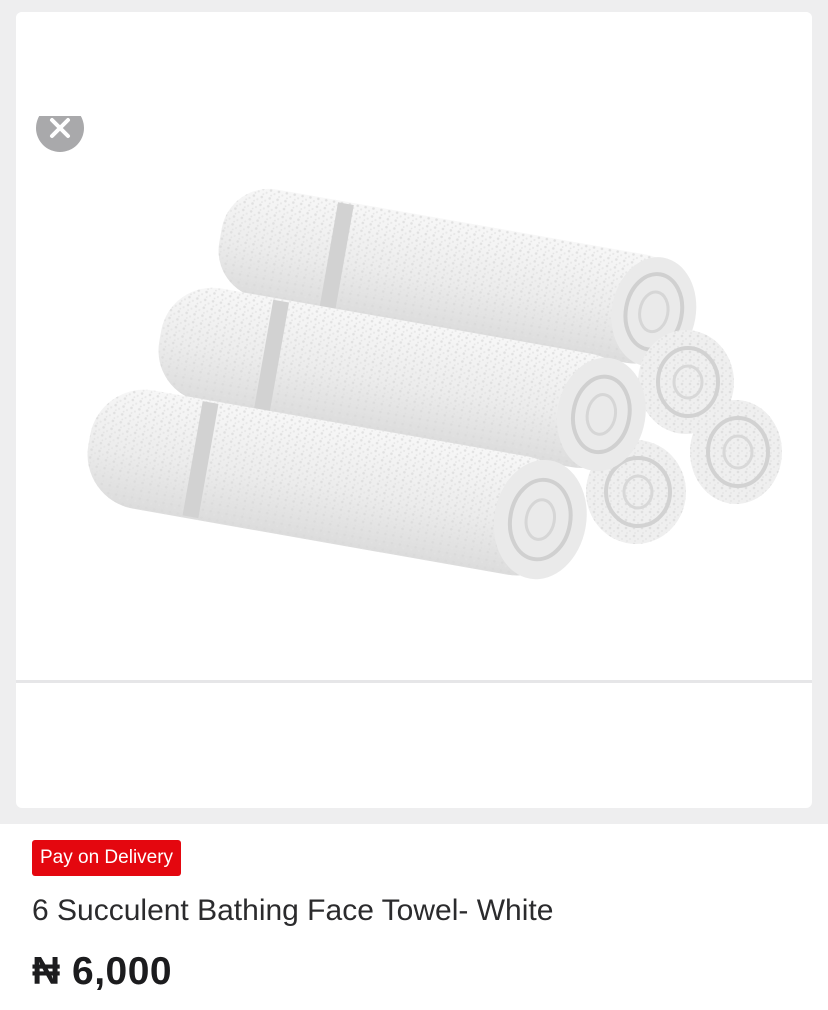 This screenshot has height=1010, width=828. I want to click on close-icon, so click(60, 134).